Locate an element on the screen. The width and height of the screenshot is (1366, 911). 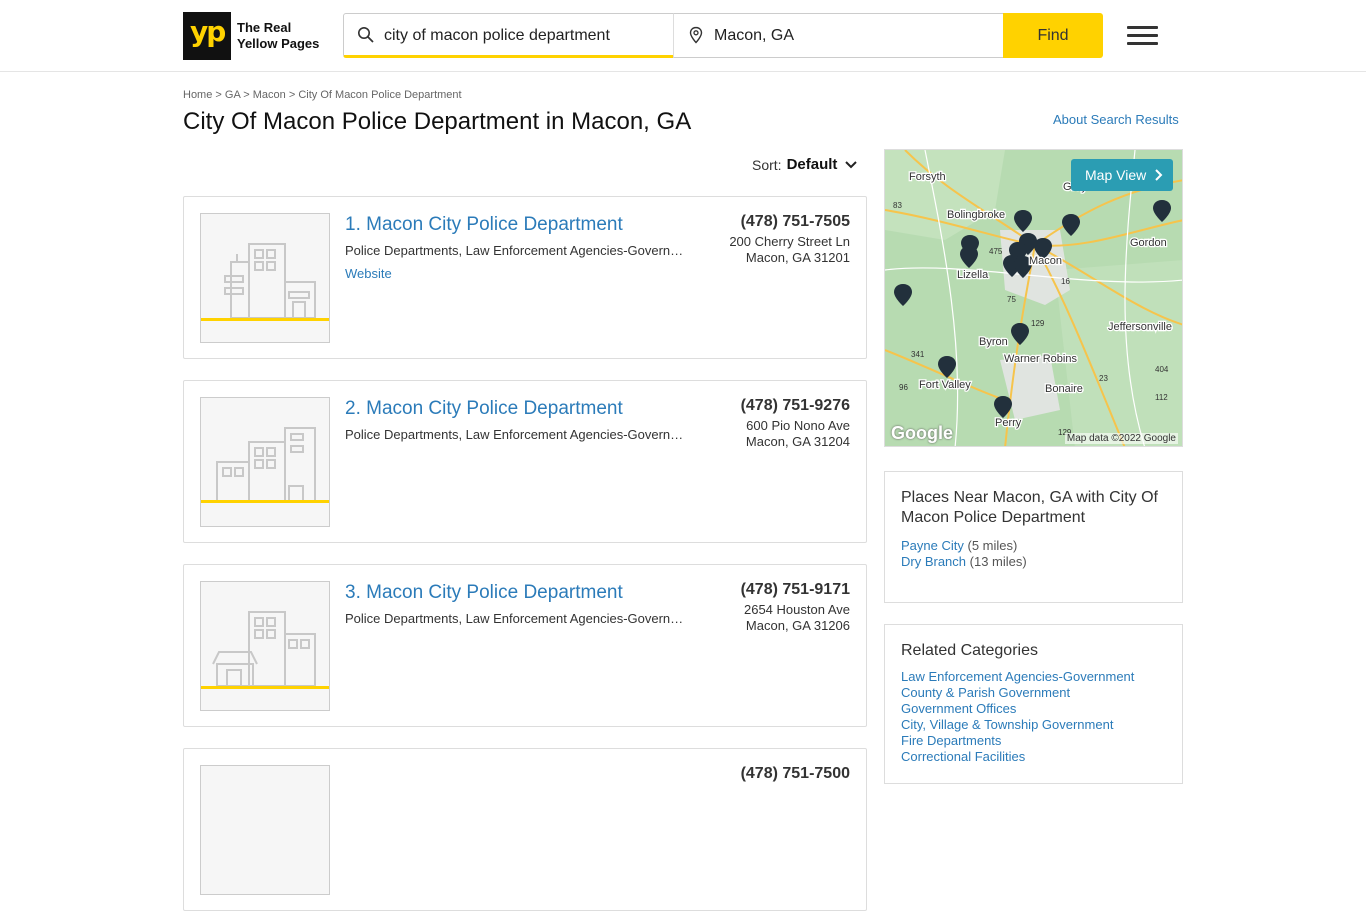
yp-logo: yp The Real Yellow Pages is located at coordinates (251, 36).